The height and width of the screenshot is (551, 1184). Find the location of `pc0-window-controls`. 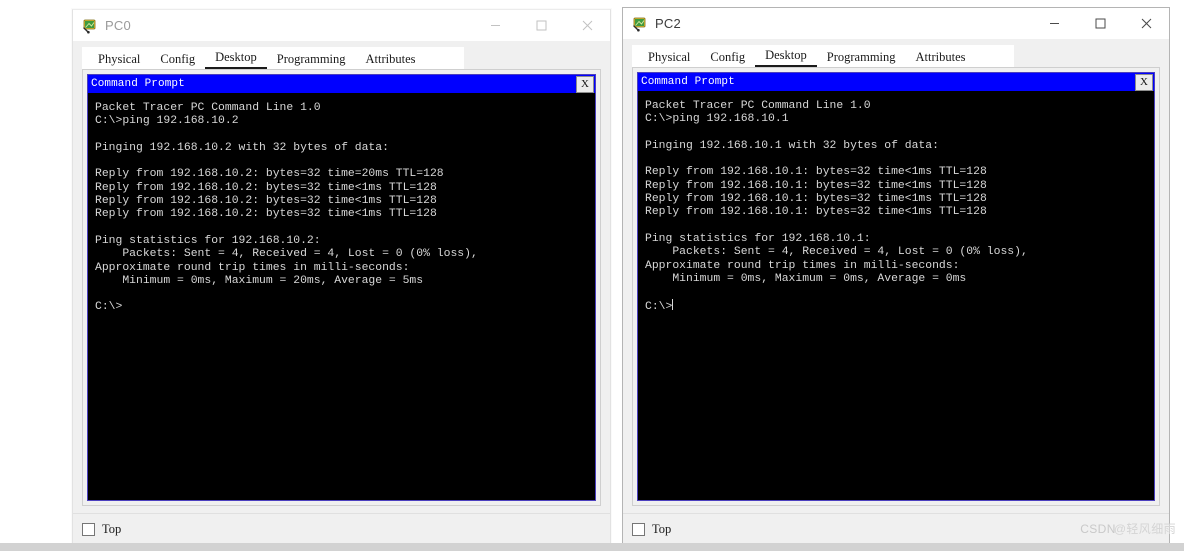

pc0-window-controls is located at coordinates (541, 25).